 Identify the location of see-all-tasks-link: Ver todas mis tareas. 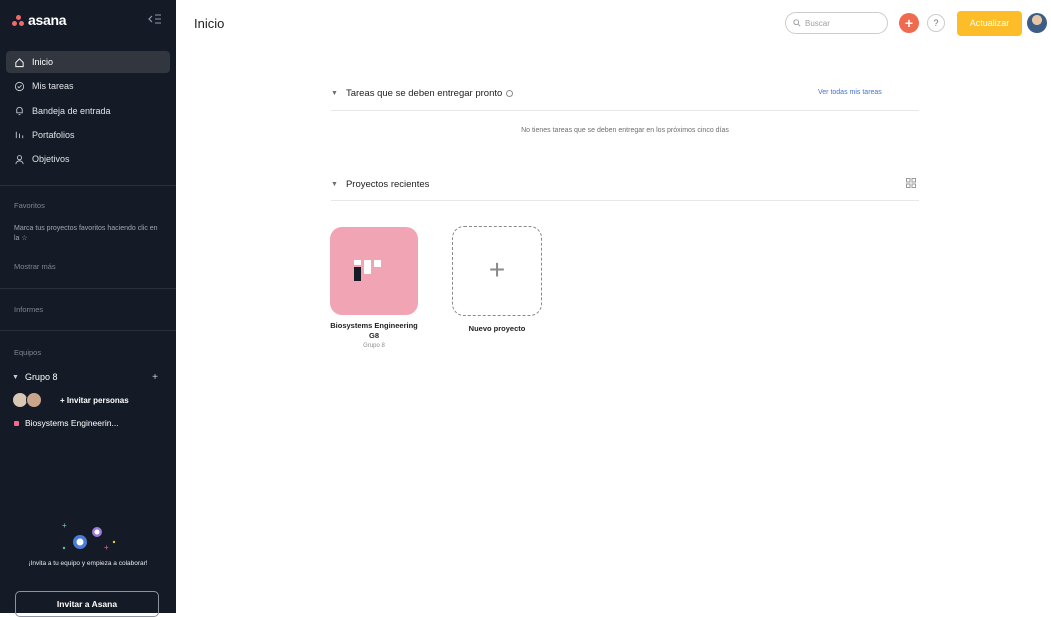
(850, 92).